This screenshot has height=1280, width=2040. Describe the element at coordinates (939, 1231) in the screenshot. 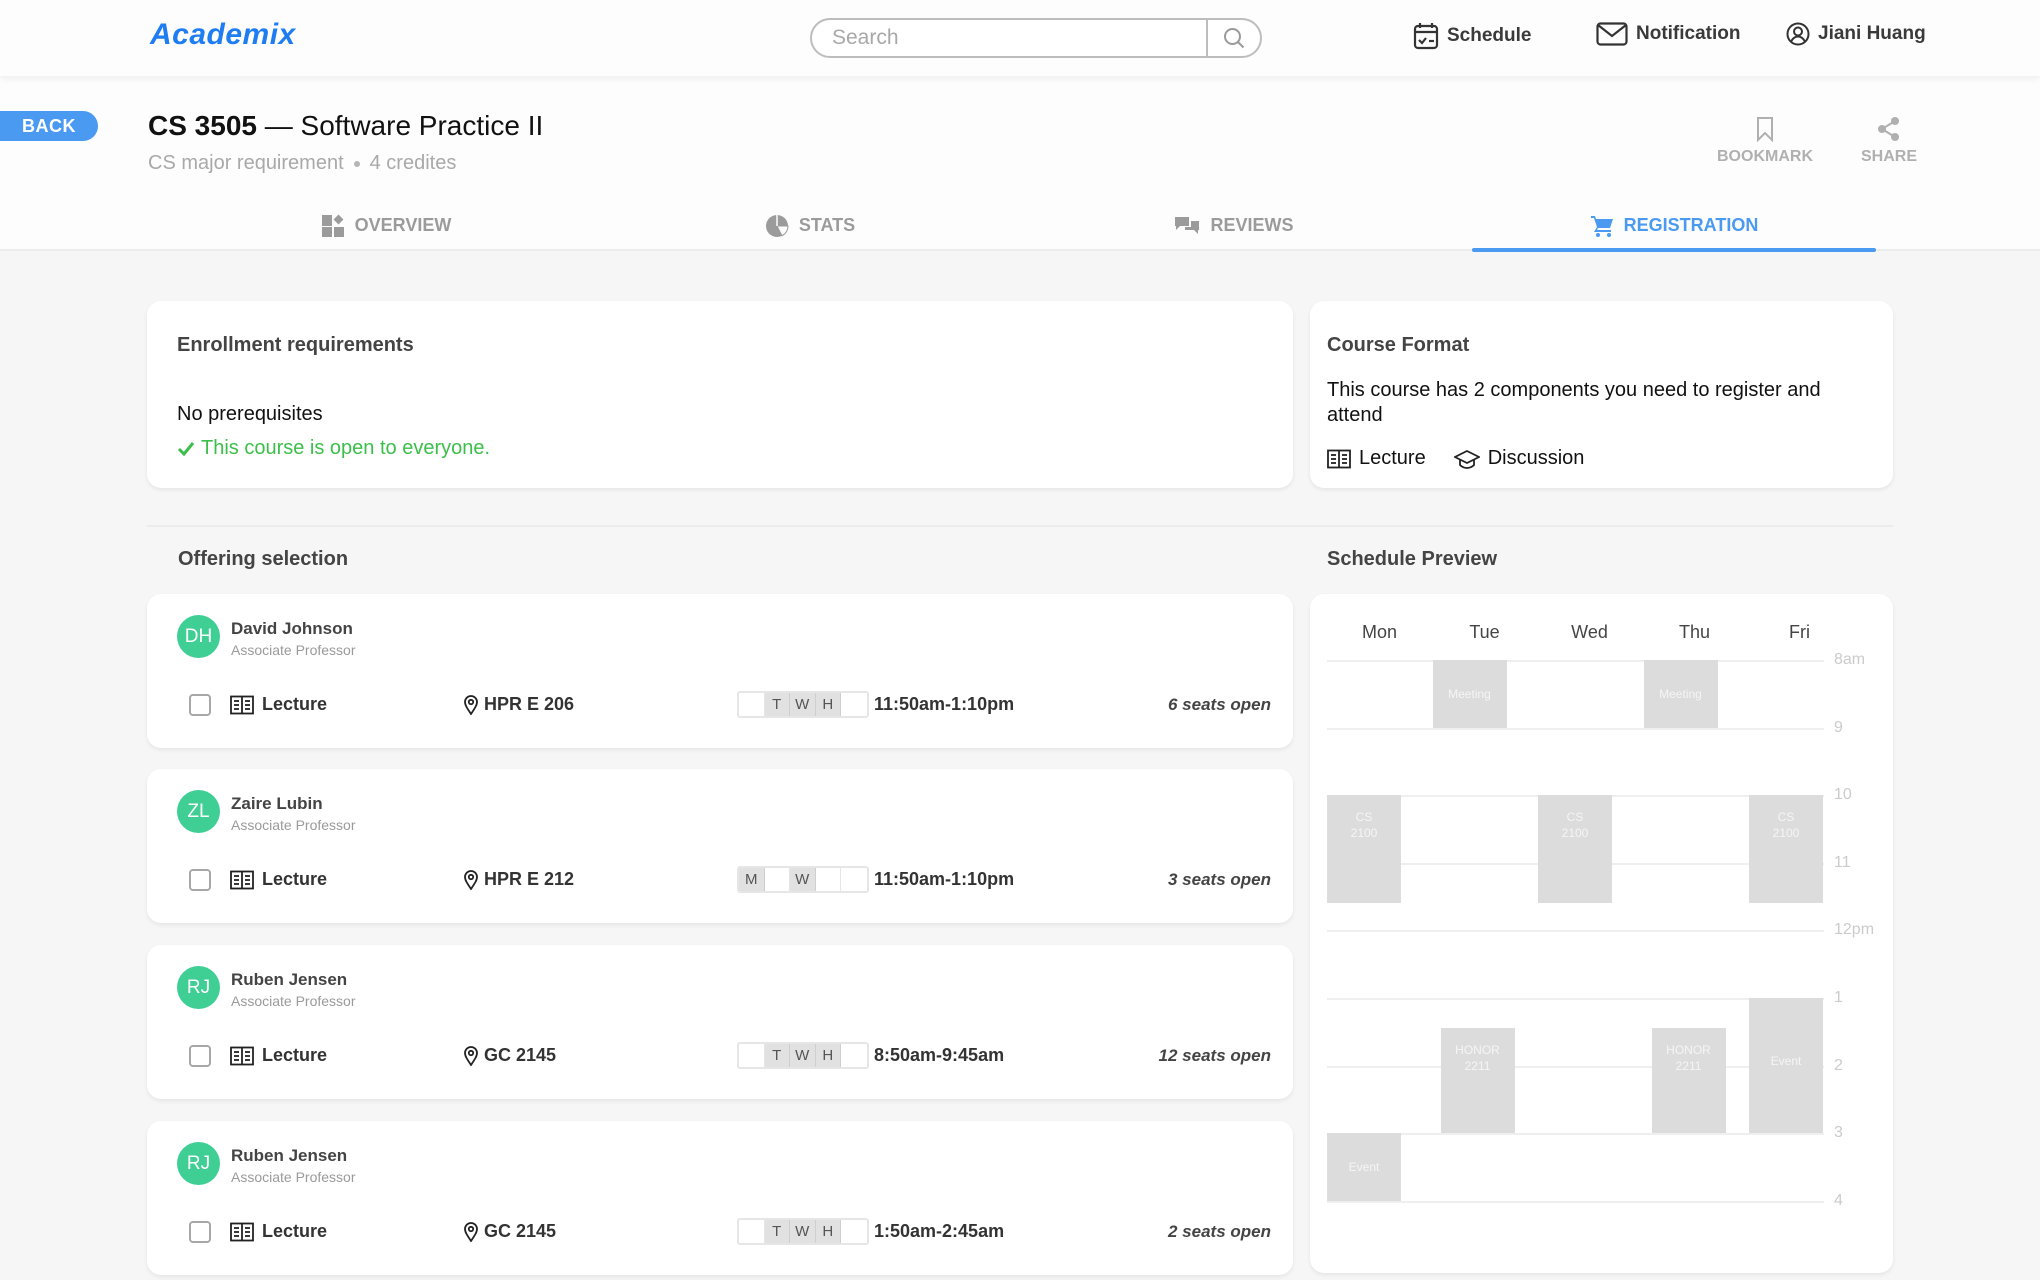

I see `offering-time: 1:50am-2:45am` at that location.